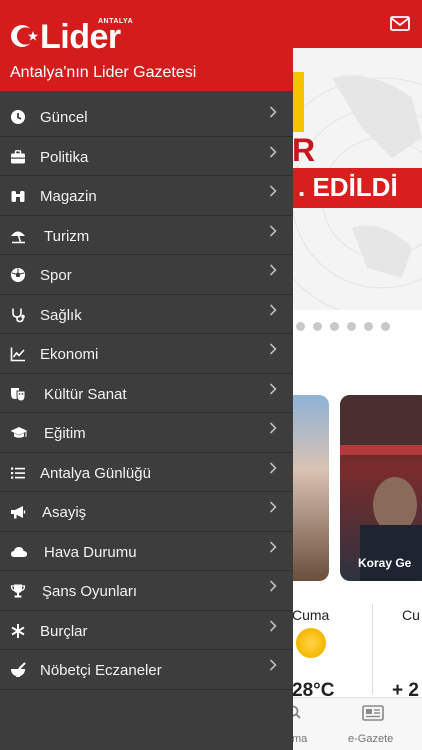 The height and width of the screenshot is (750, 422). I want to click on menu-item-nobetci-eczaneler: Nöbetçi Eczaneler, so click(146, 670).